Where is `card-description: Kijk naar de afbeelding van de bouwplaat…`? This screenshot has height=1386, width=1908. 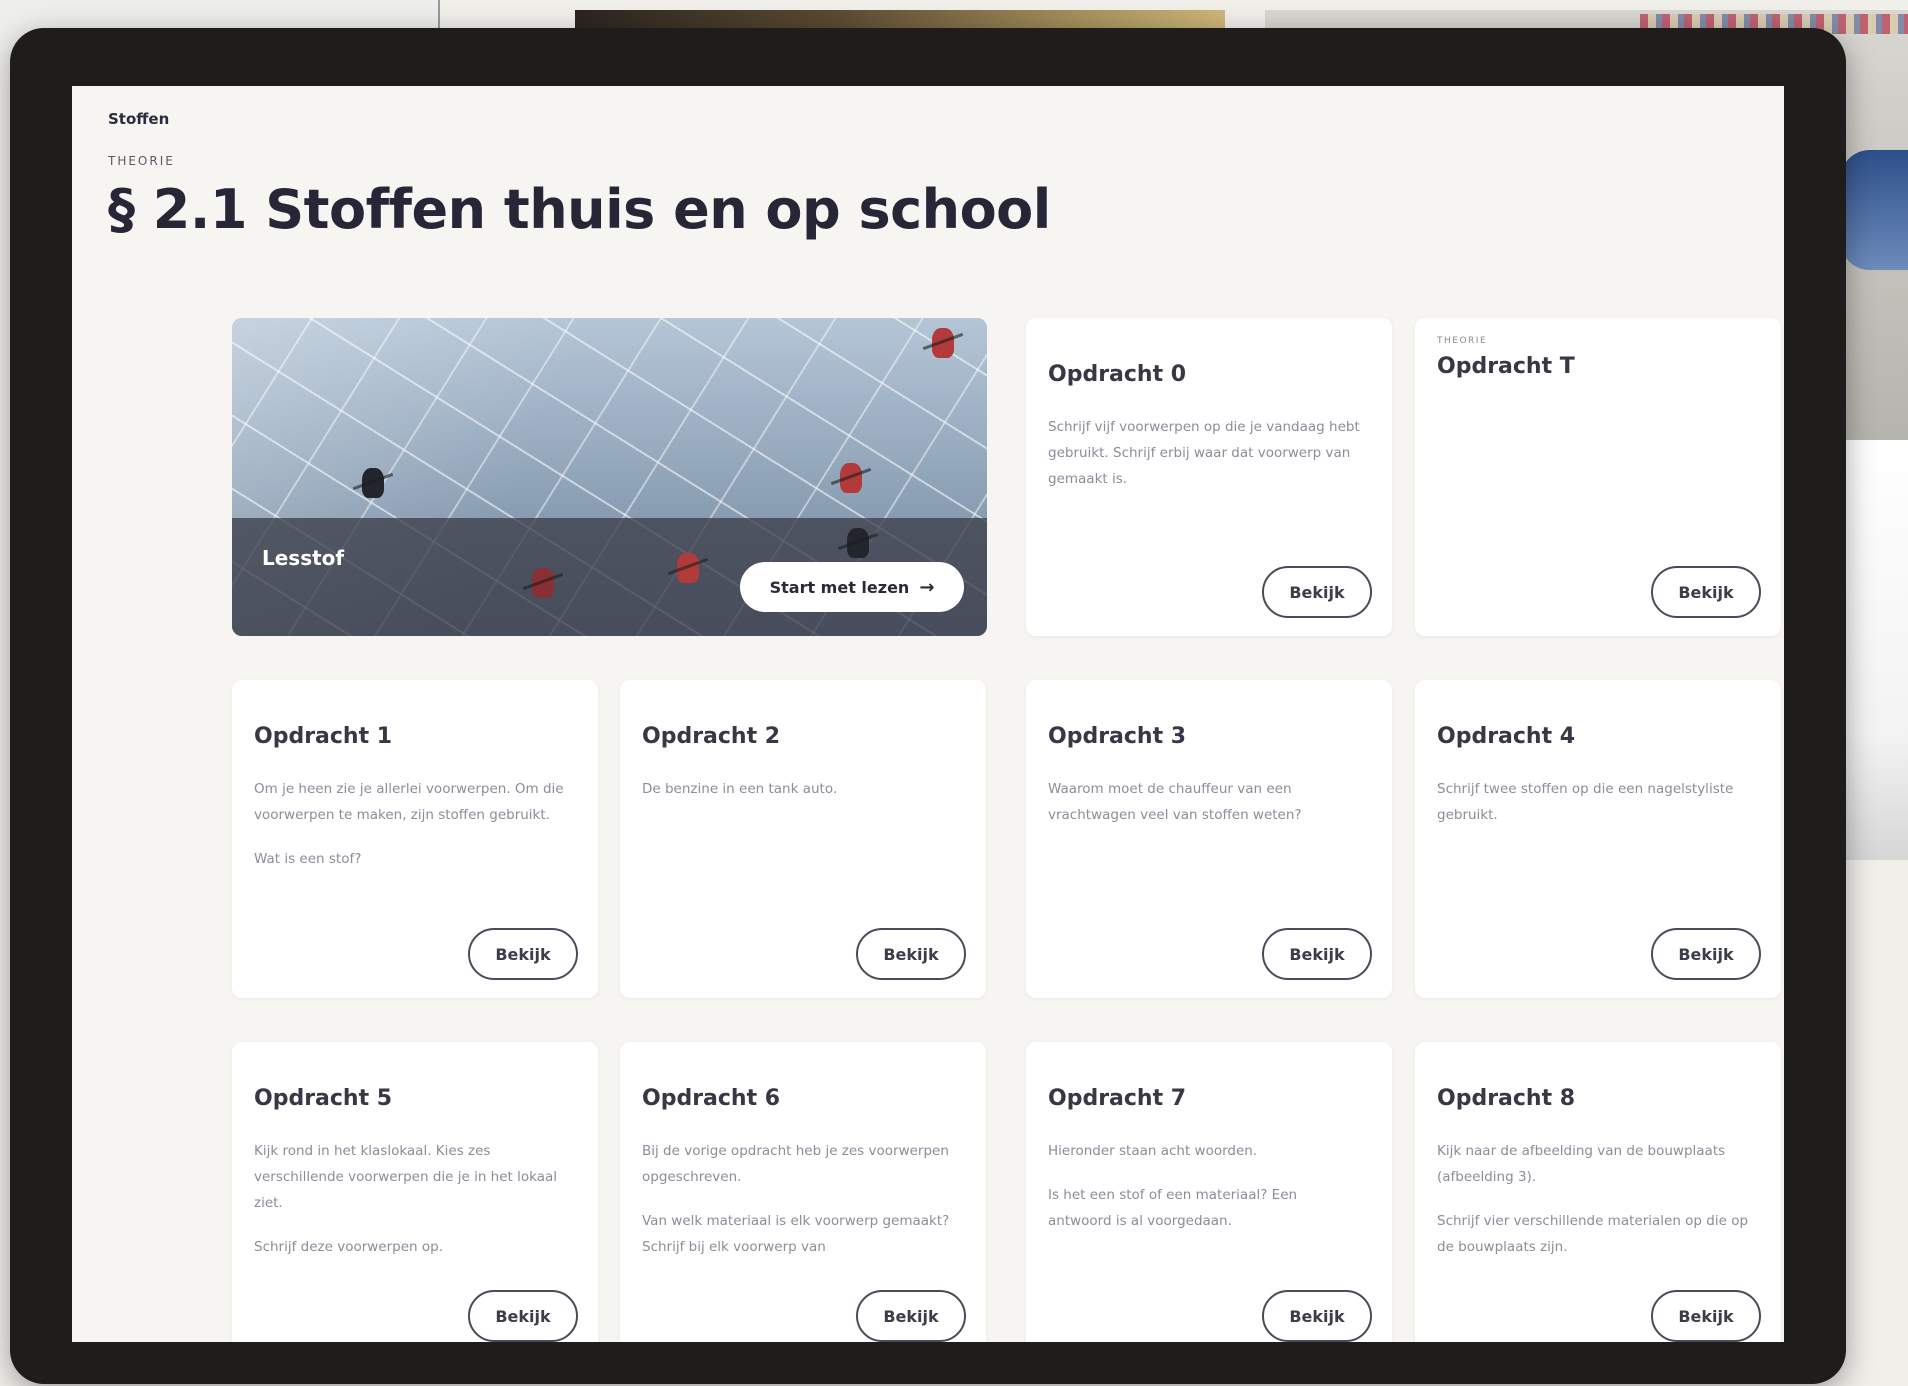 card-description: Kijk naar de afbeelding van de bouwplaat… is located at coordinates (1594, 1208).